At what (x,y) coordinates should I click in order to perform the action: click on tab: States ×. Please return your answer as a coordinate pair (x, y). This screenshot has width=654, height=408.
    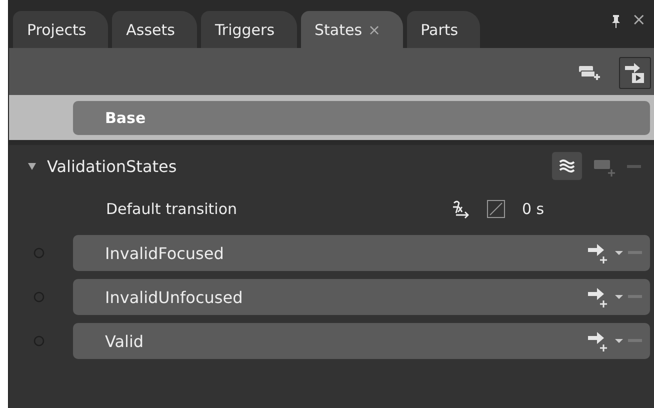
    Looking at the image, I should click on (351, 29).